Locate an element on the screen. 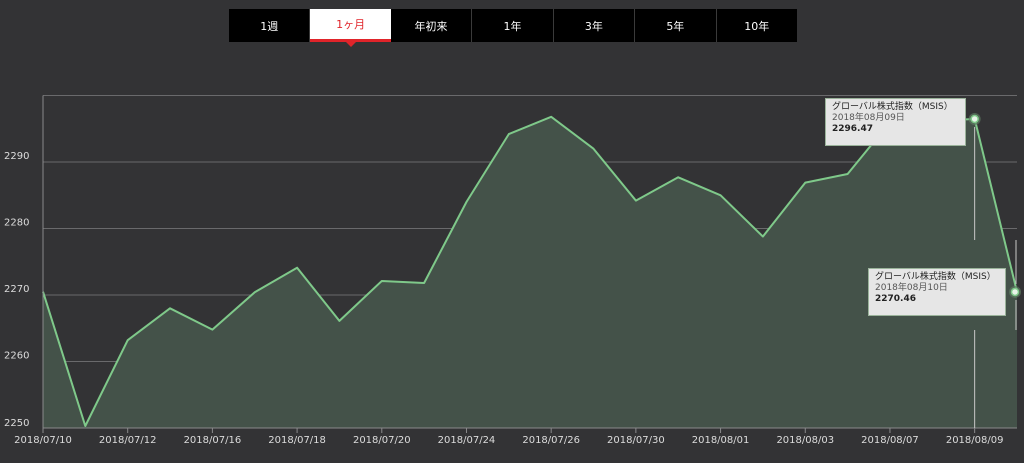 Image resolution: width=1024 pixels, height=463 pixels. x-tick-label: 2018/08/03 is located at coordinates (805, 440).